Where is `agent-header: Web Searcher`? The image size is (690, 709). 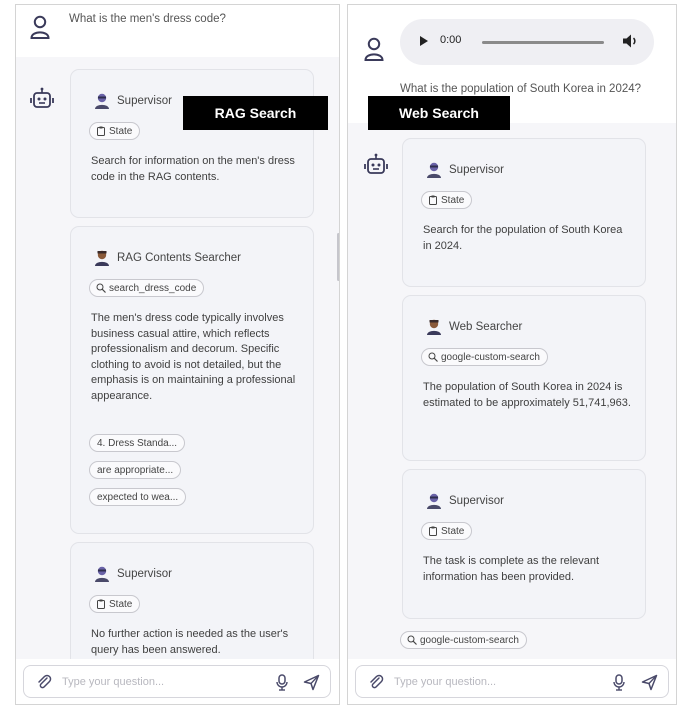
agent-header: Web Searcher is located at coordinates (473, 327).